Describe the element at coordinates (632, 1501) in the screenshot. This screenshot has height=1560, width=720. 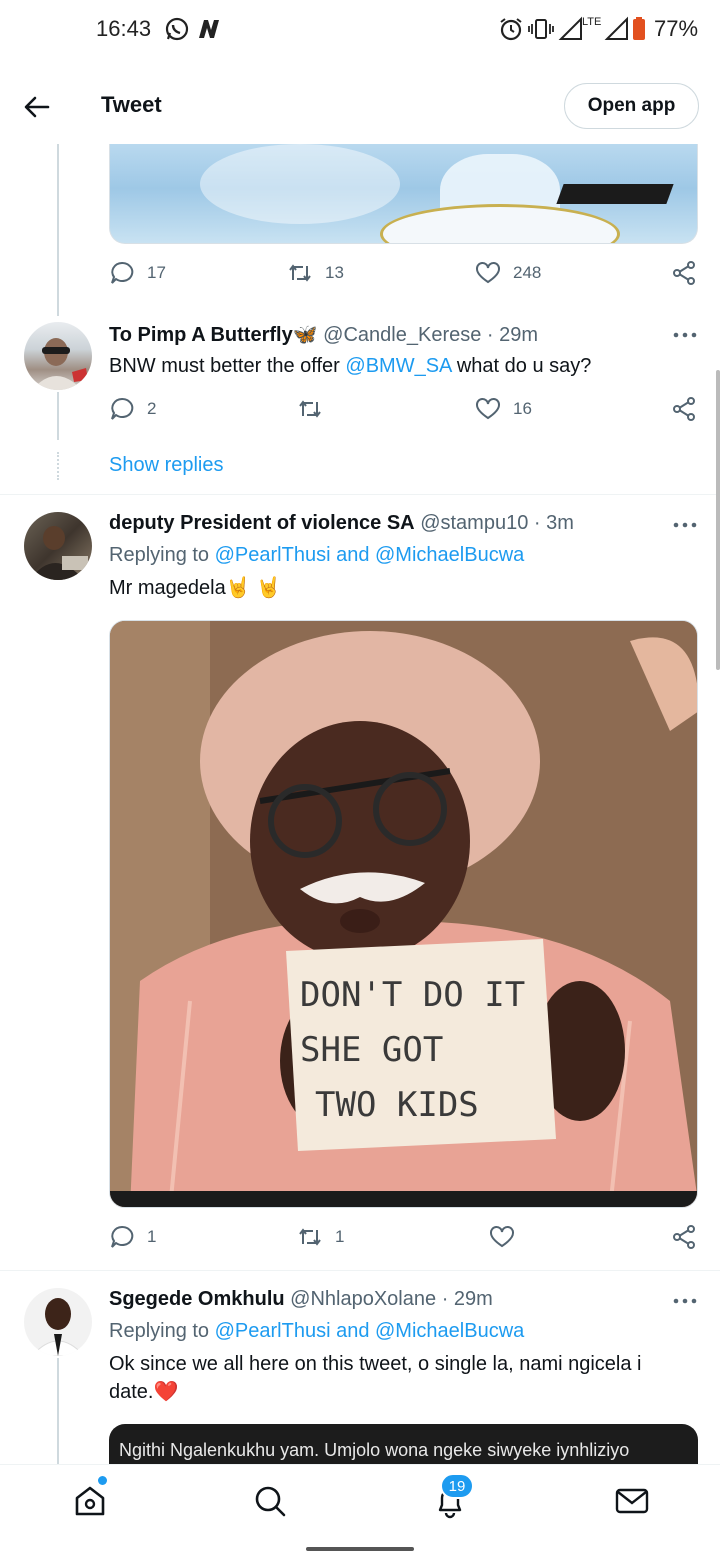
I see `mail-icon` at that location.